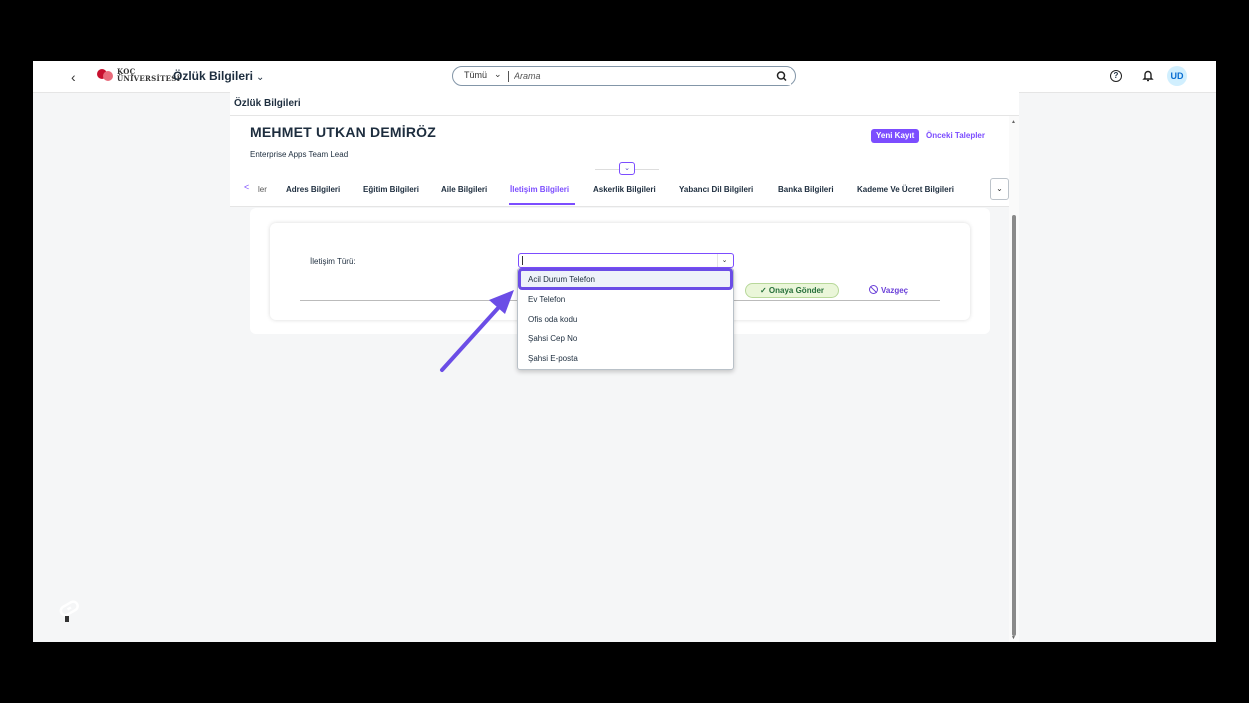  Describe the element at coordinates (806, 189) in the screenshot. I see `tab-bank: Banka Bilgileri` at that location.